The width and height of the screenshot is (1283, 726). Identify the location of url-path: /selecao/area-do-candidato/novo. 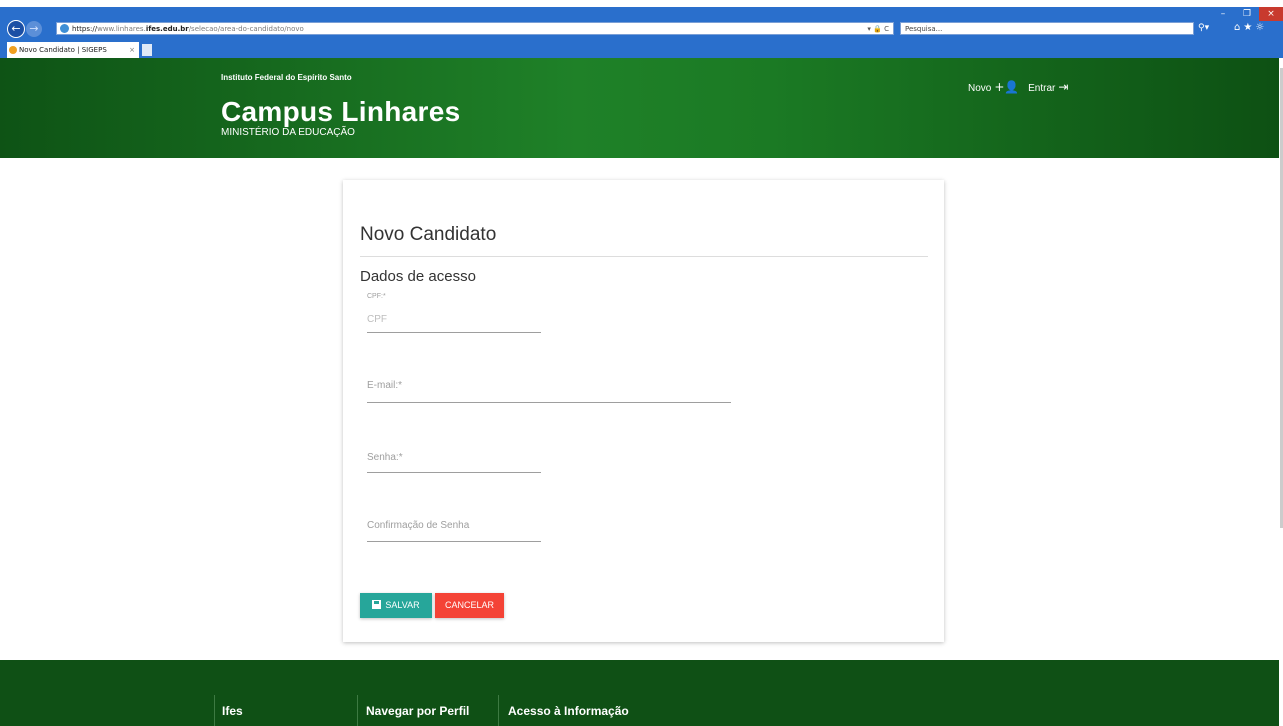
(246, 29).